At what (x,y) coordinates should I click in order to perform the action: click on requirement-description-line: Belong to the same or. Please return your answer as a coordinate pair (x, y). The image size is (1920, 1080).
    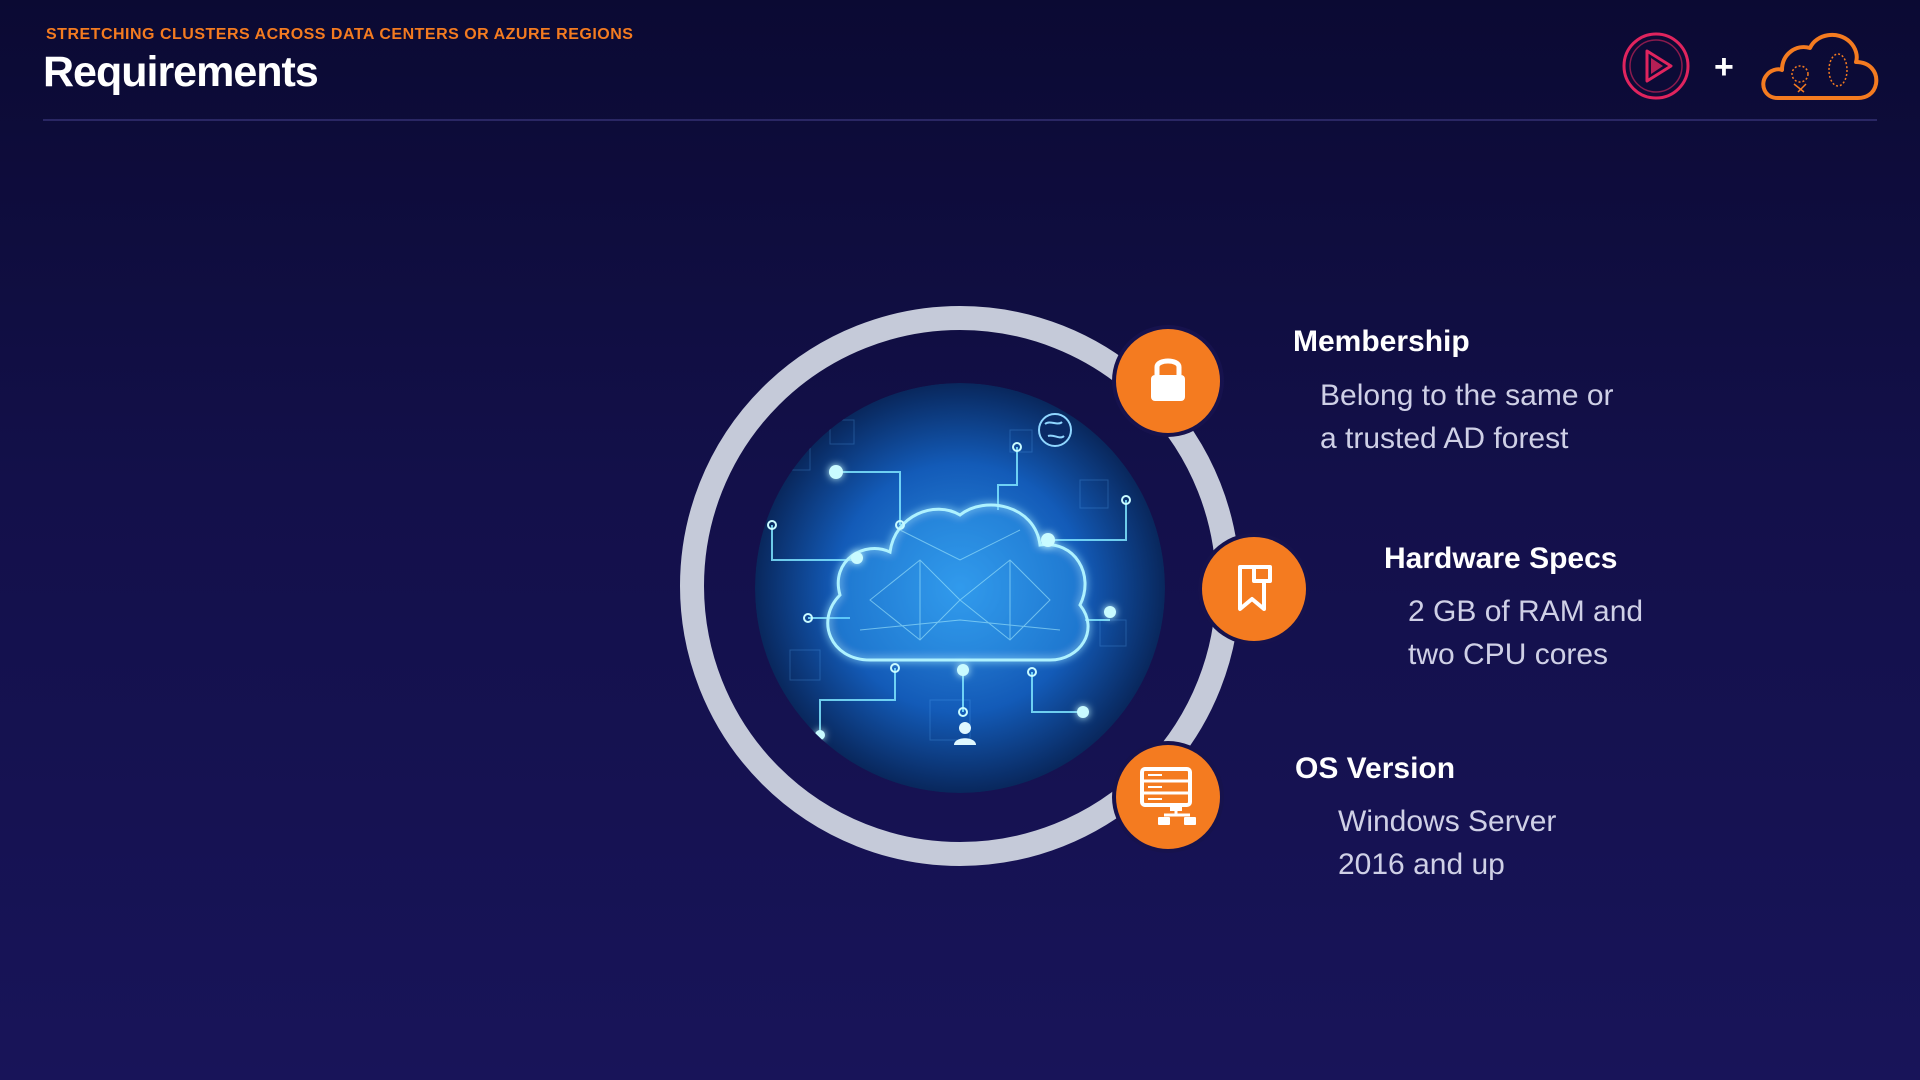
    Looking at the image, I should click on (1467, 395).